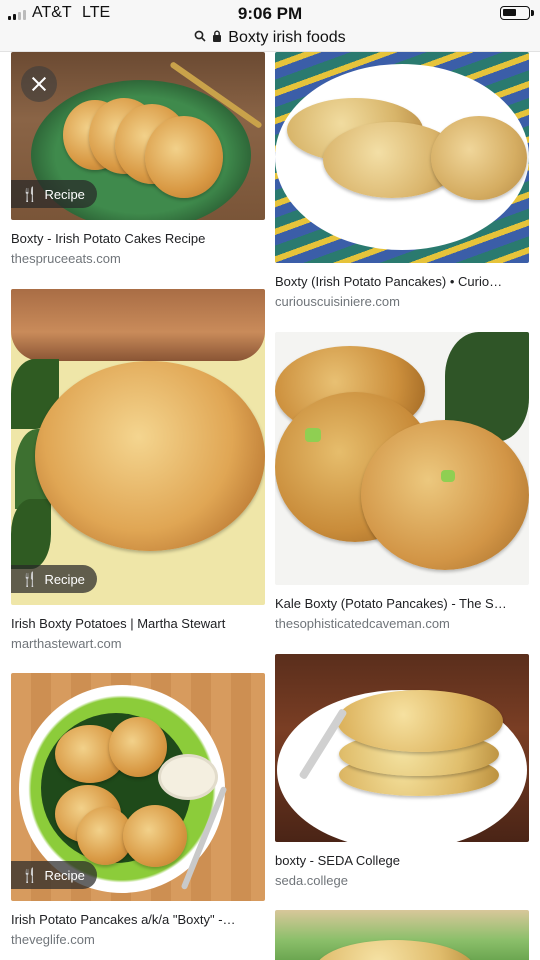 This screenshot has height=960, width=540. Describe the element at coordinates (138, 624) in the screenshot. I see `result-title: Irish Boxty Potatoes | Martha Stewart` at that location.